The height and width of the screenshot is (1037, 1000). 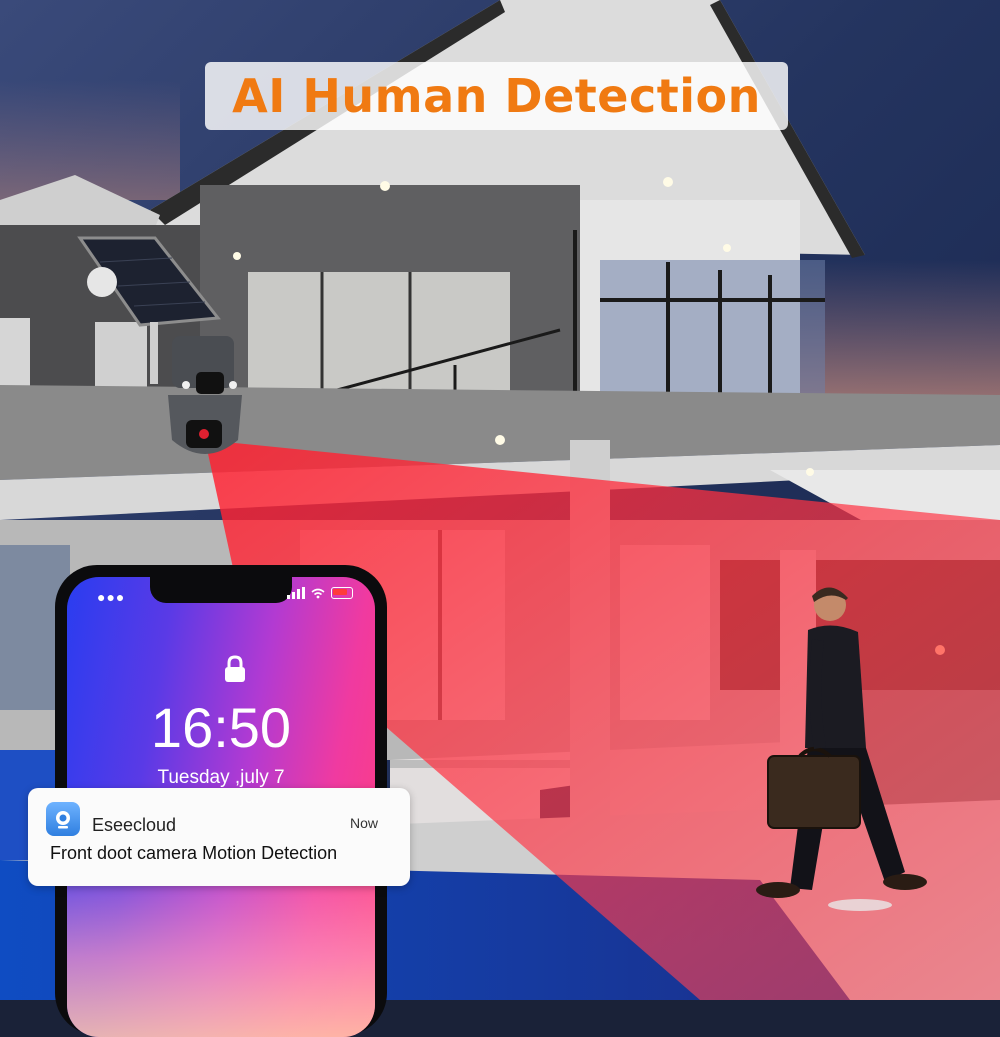 I want to click on status-dots: ●●●, so click(x=111, y=597).